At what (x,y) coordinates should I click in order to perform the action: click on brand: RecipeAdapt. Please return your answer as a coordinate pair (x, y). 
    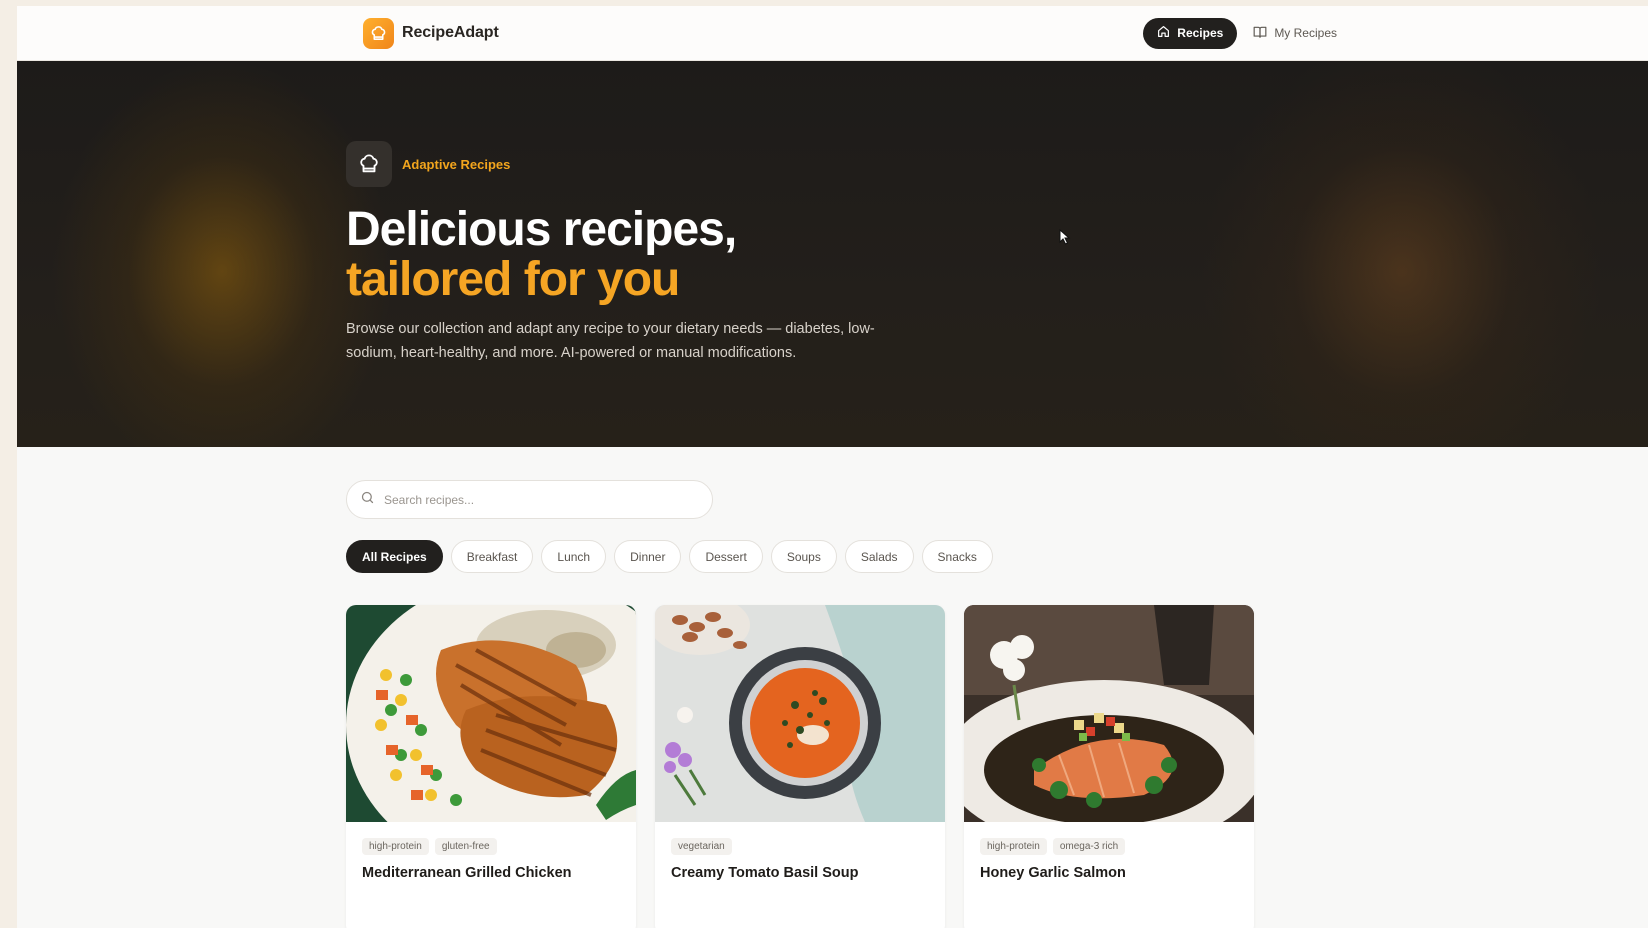
    Looking at the image, I should click on (431, 33).